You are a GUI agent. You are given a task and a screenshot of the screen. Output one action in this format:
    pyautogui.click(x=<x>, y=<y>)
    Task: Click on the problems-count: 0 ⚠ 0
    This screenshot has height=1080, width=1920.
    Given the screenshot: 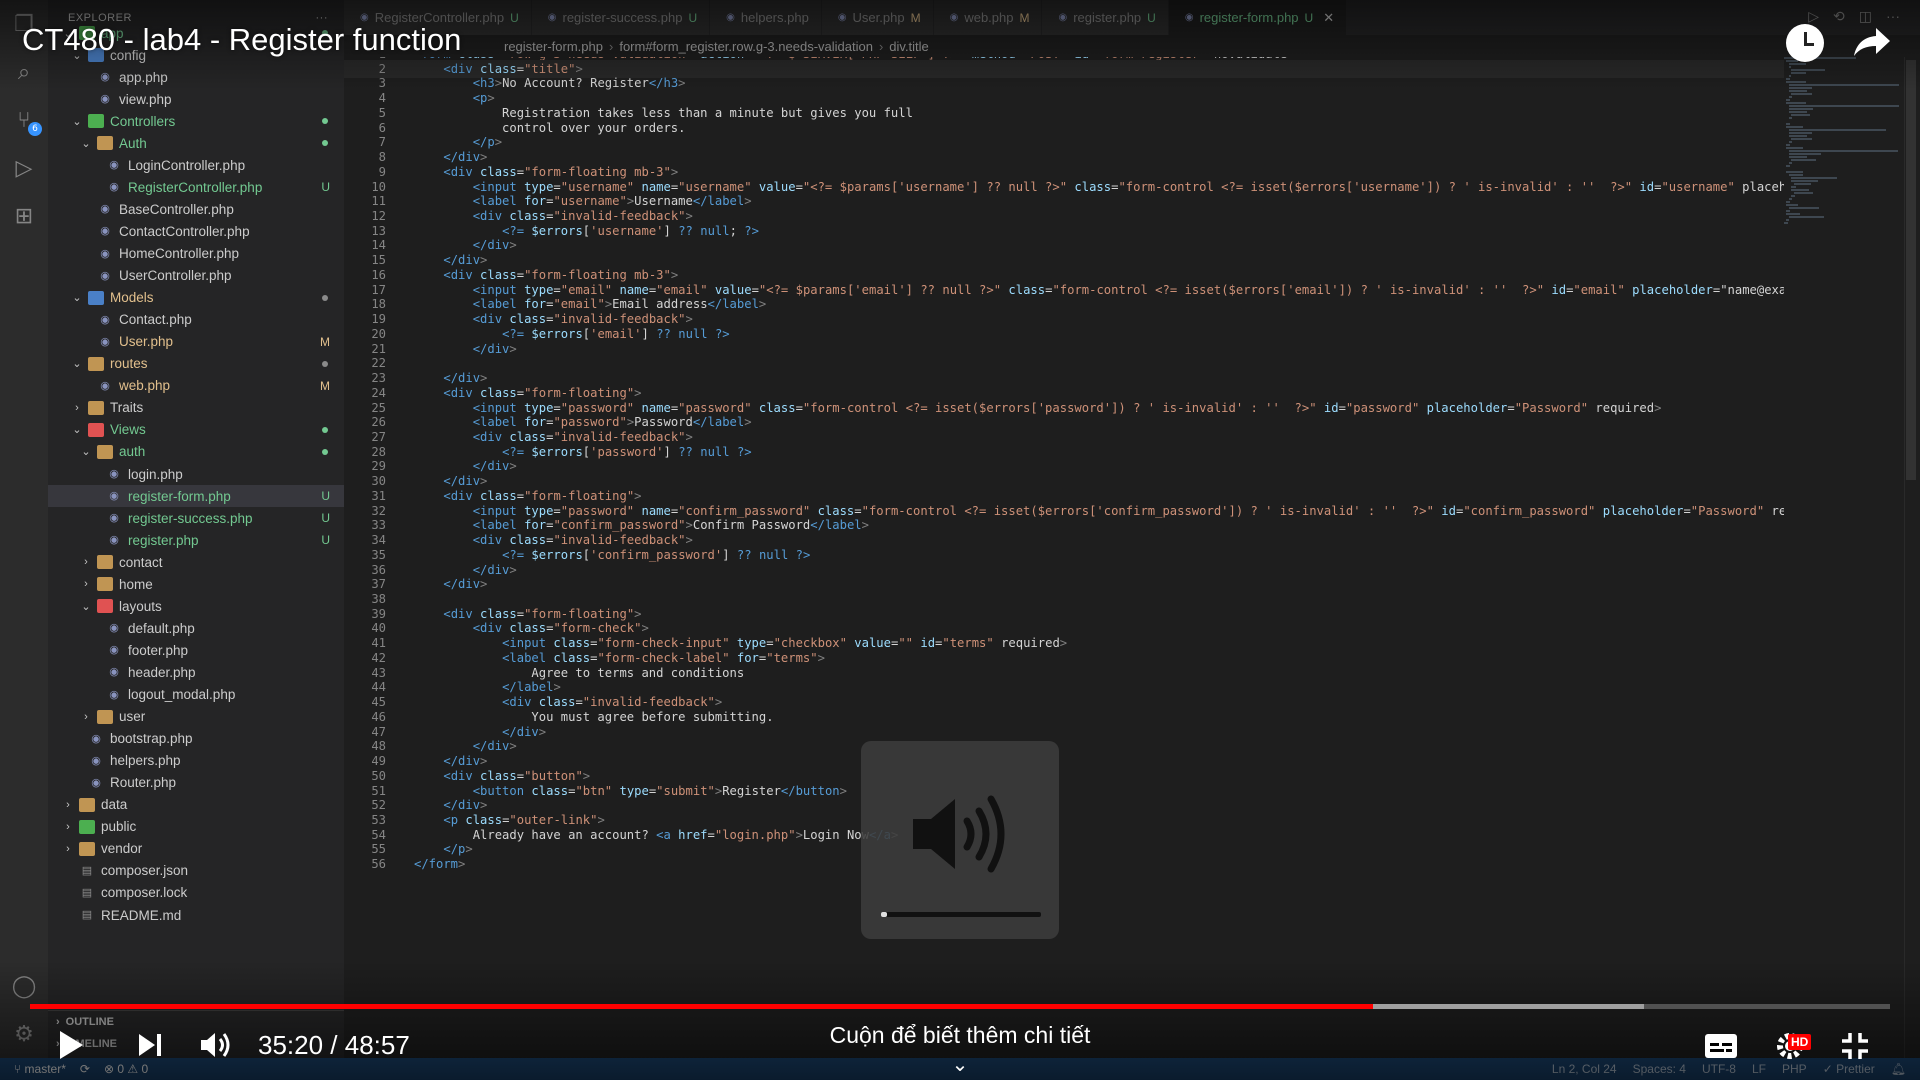 What is the action you would take?
    pyautogui.click(x=133, y=1069)
    